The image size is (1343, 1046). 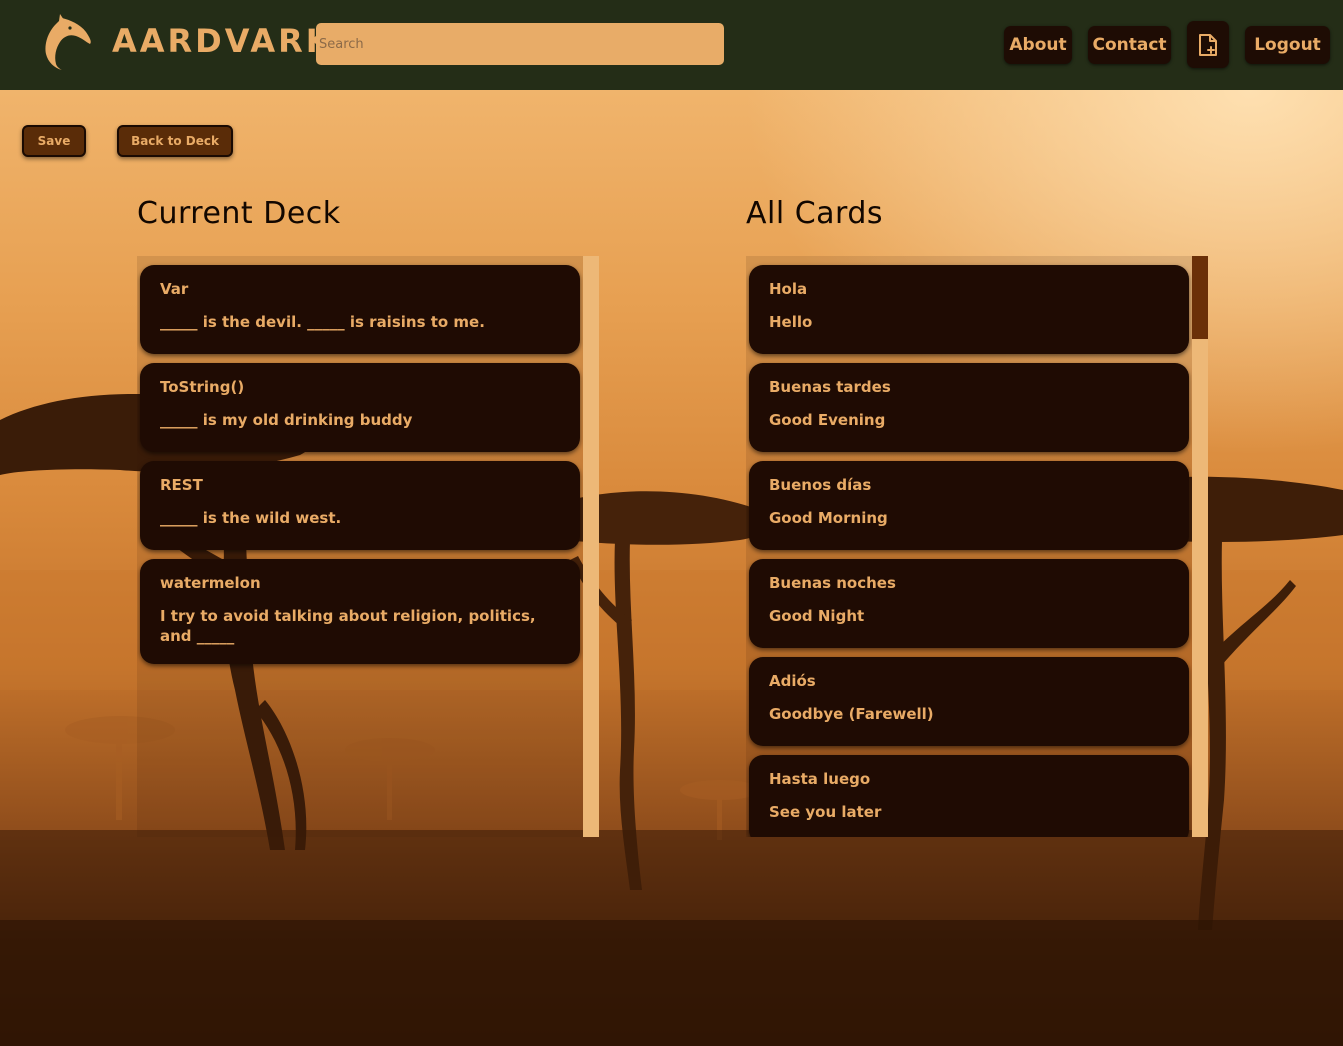 What do you see at coordinates (181, 485) in the screenshot?
I see `card-front: REST` at bounding box center [181, 485].